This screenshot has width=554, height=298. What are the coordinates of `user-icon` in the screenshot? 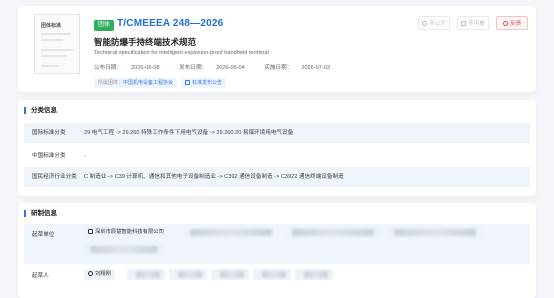 It's located at (90, 273).